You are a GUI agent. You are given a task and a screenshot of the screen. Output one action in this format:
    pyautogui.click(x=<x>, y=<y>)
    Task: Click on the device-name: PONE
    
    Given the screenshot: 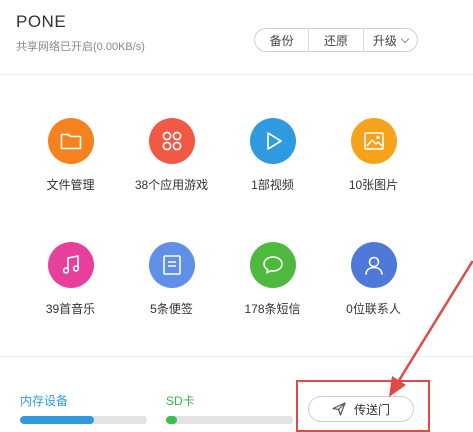 What is the action you would take?
    pyautogui.click(x=41, y=21)
    